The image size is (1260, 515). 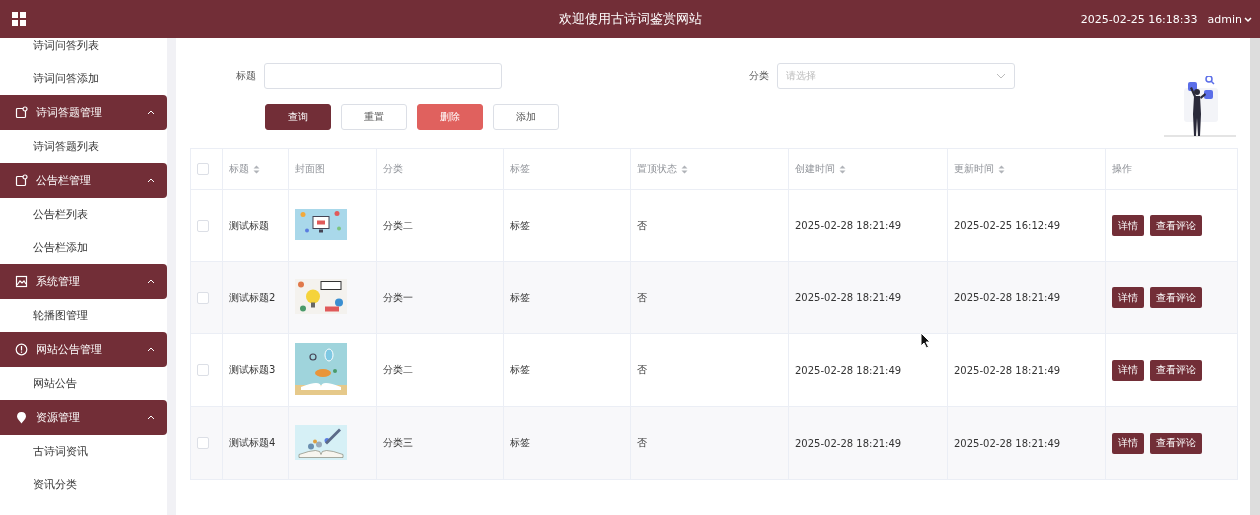 What do you see at coordinates (246, 76) in the screenshot?
I see `field-label: 标题` at bounding box center [246, 76].